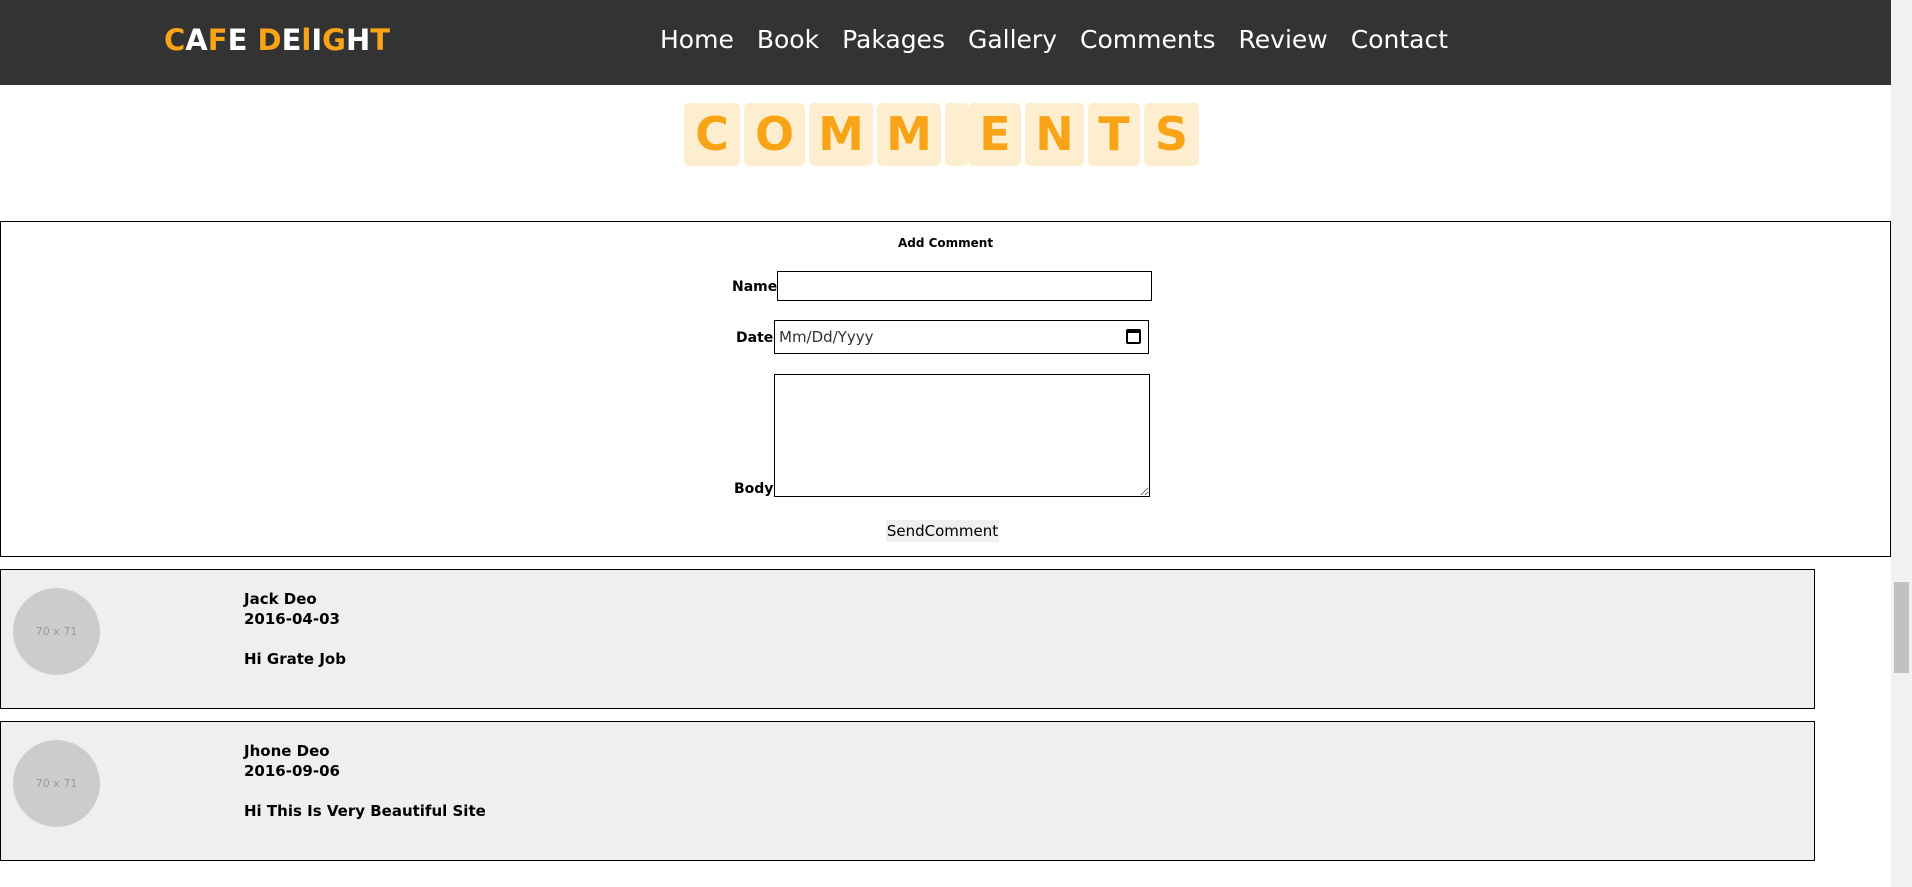 The width and height of the screenshot is (1912, 887). What do you see at coordinates (1399, 40) in the screenshot?
I see `nav-link-contact: Contact` at bounding box center [1399, 40].